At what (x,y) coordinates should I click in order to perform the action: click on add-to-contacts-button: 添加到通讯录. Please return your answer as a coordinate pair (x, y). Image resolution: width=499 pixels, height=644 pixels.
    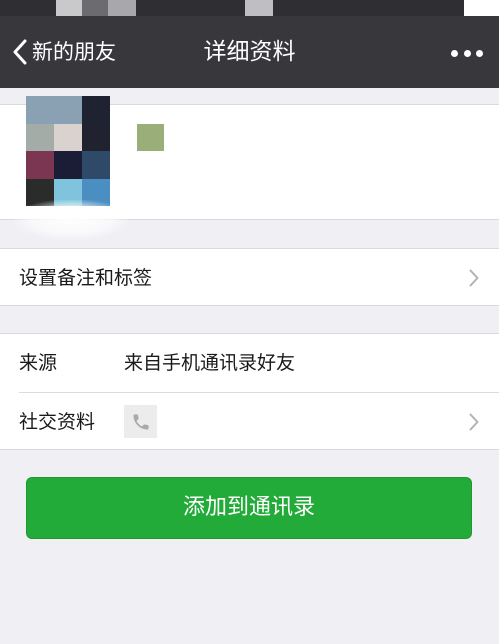
    Looking at the image, I should click on (249, 508).